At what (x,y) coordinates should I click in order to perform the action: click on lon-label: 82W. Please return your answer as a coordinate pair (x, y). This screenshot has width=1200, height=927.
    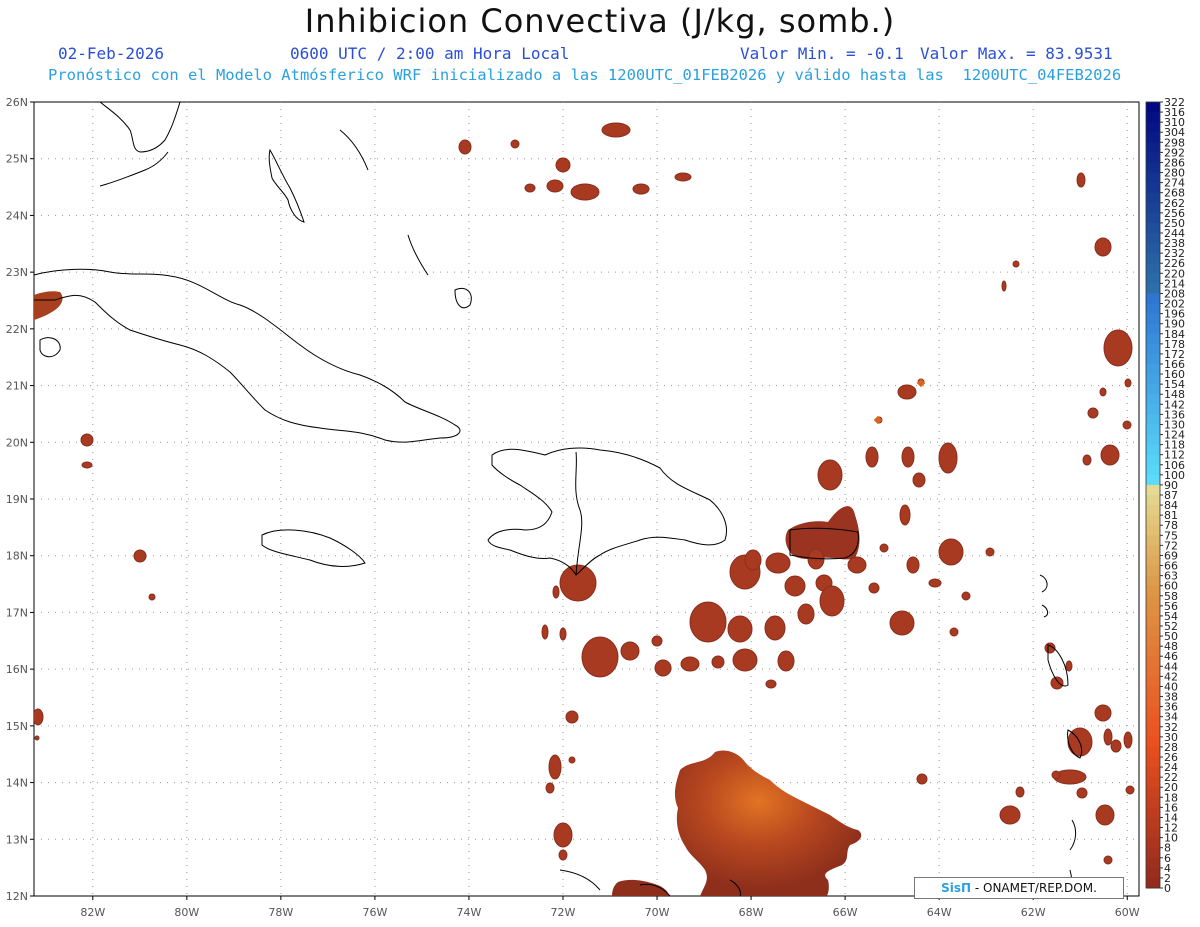
    Looking at the image, I should click on (92, 912).